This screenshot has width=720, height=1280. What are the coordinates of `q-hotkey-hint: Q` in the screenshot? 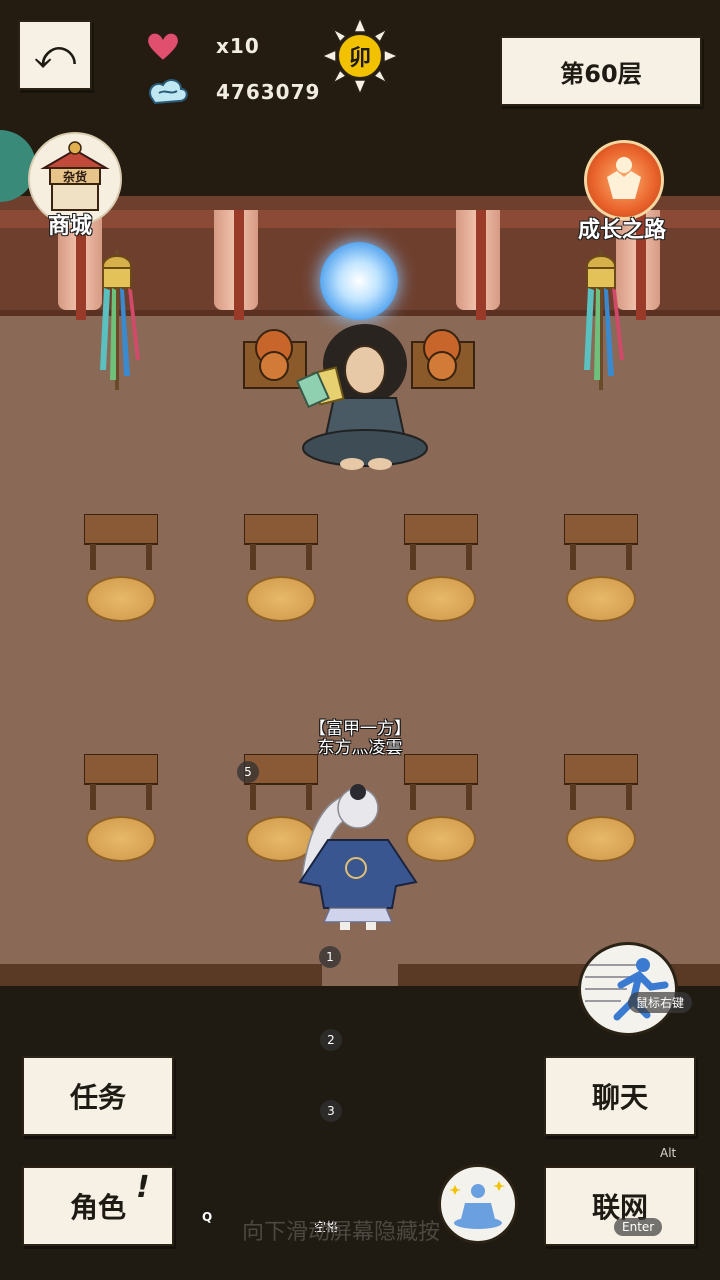 It's located at (207, 1217).